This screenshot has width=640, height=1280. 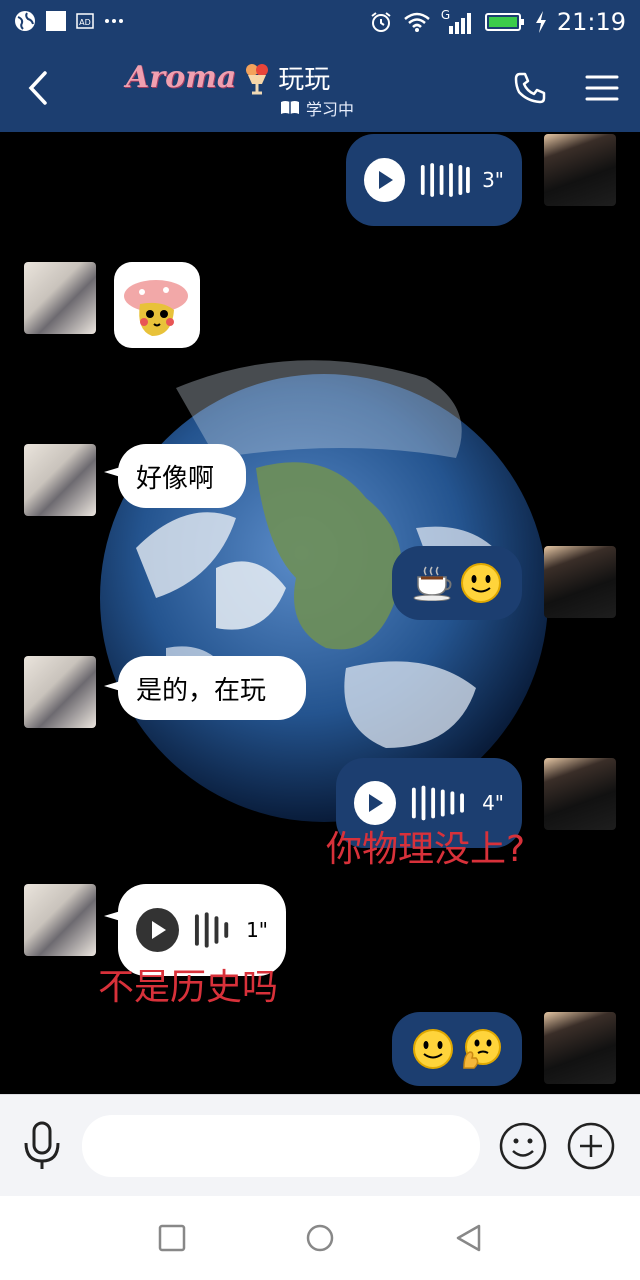 I want to click on menu-button, so click(x=602, y=88).